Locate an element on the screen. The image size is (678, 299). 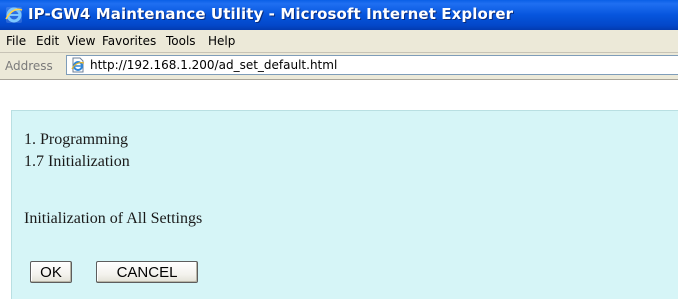
cancel-button: CANCEL is located at coordinates (147, 272).